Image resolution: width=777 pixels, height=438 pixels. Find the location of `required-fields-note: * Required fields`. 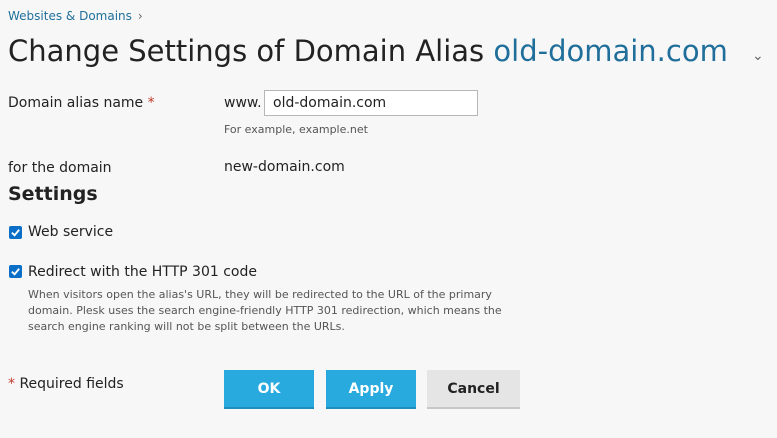

required-fields-note: * Required fields is located at coordinates (66, 384).